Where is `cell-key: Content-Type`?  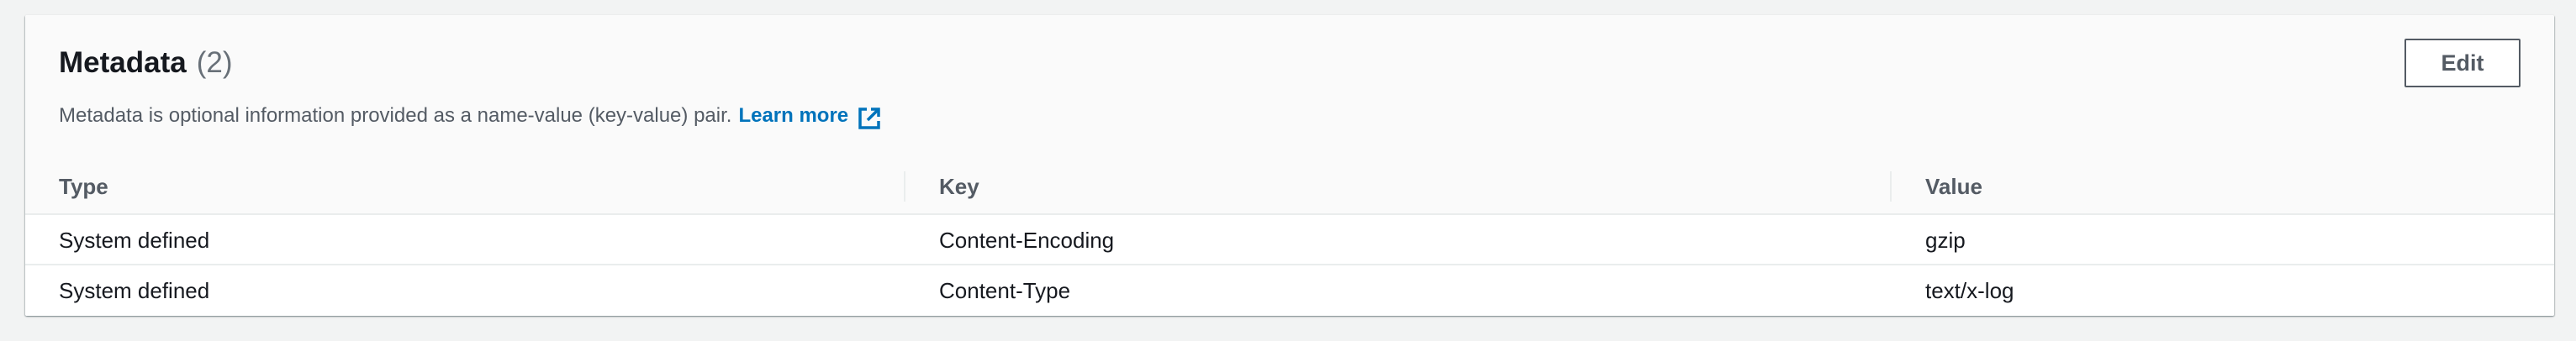 cell-key: Content-Type is located at coordinates (1005, 290).